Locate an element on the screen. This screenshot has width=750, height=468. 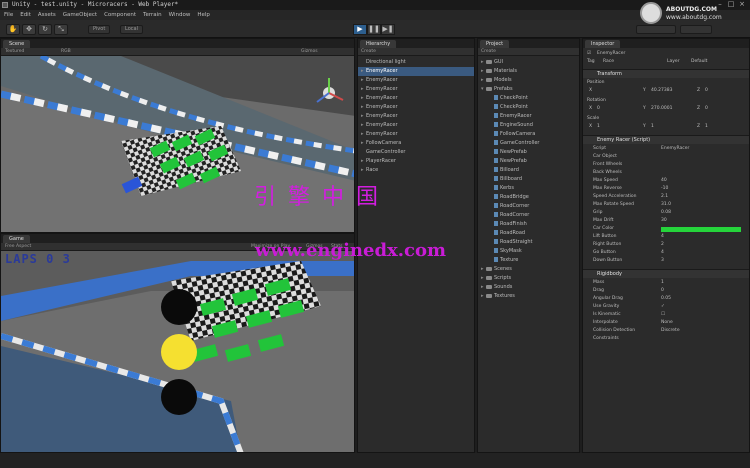
play-button: ▶ is located at coordinates (360, 29).